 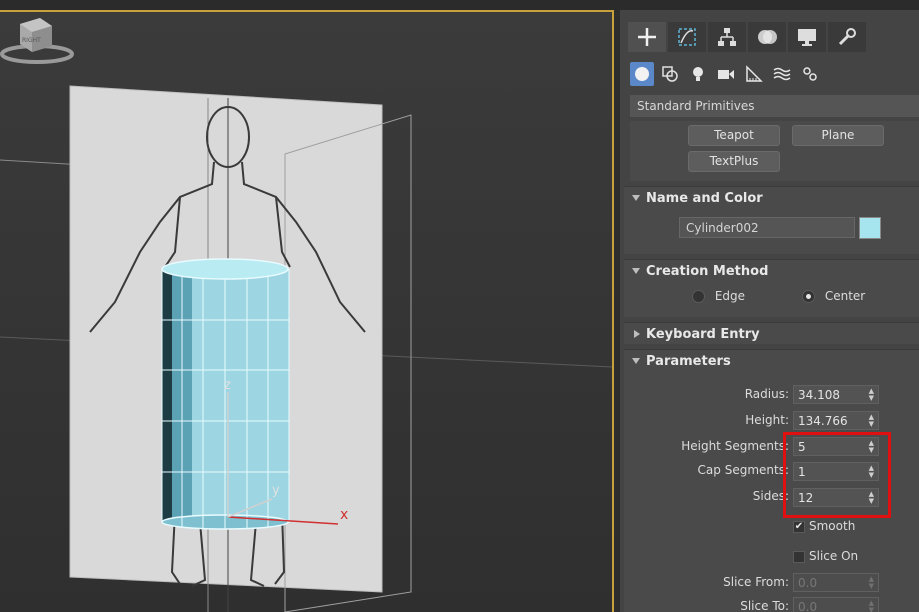 I want to click on modify-tab, so click(x=687, y=37).